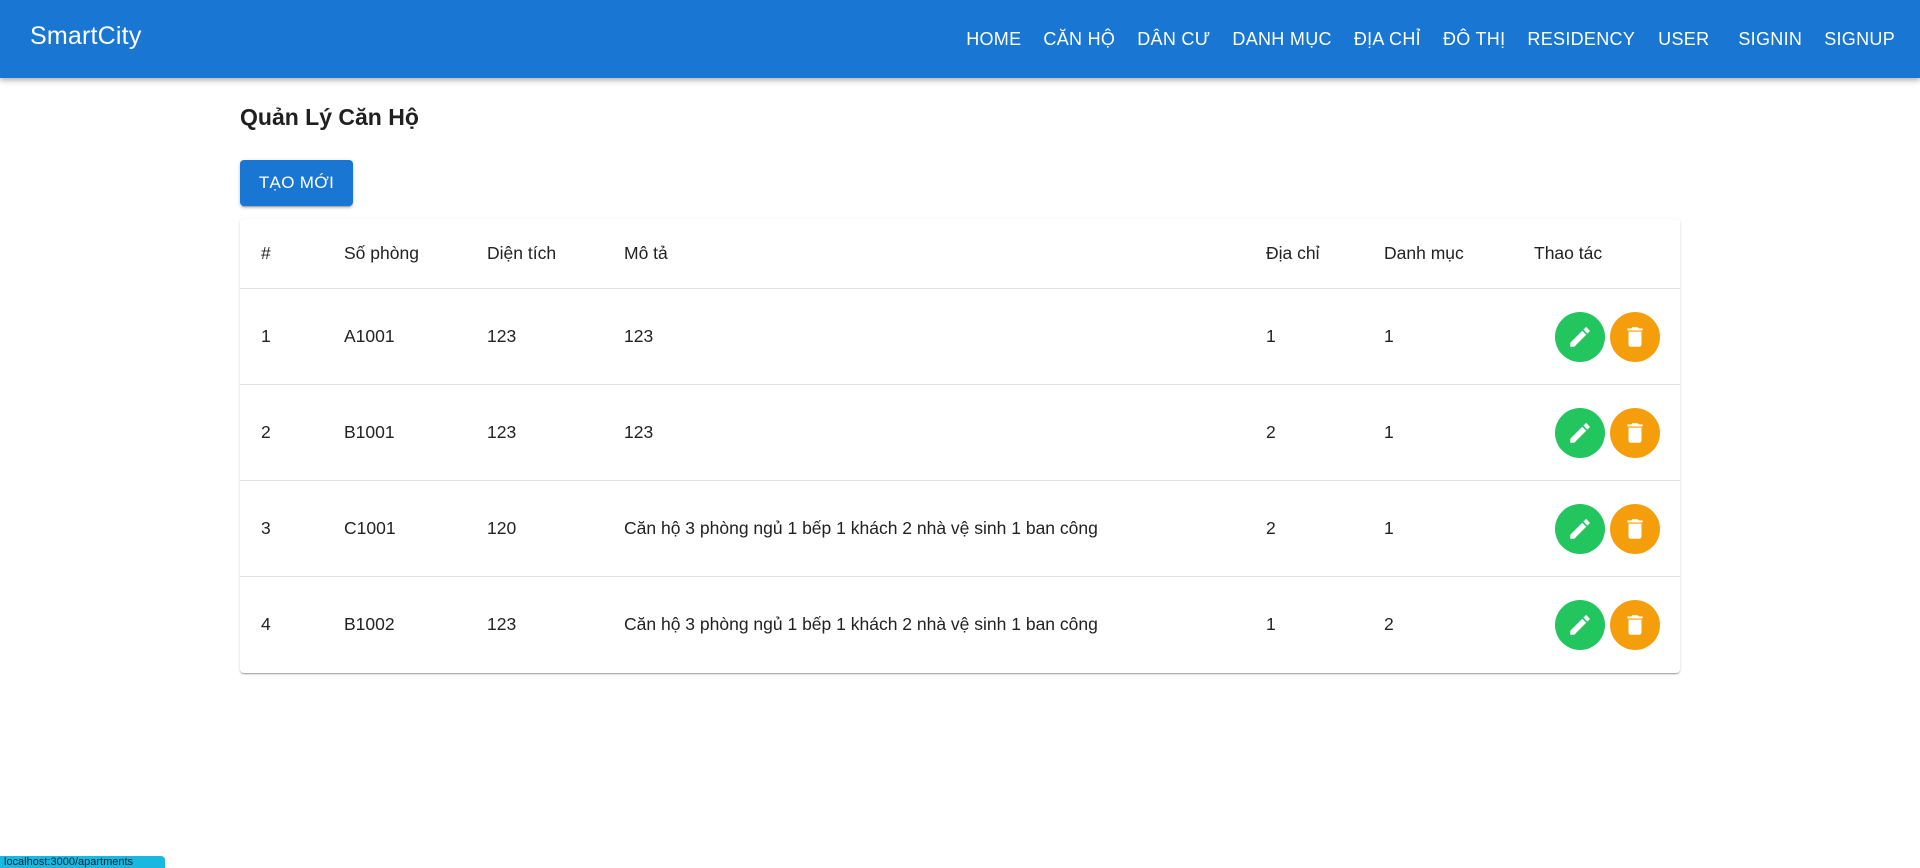 The height and width of the screenshot is (868, 1920). I want to click on status-url-badge: localhost:3000/apartments, so click(82, 862).